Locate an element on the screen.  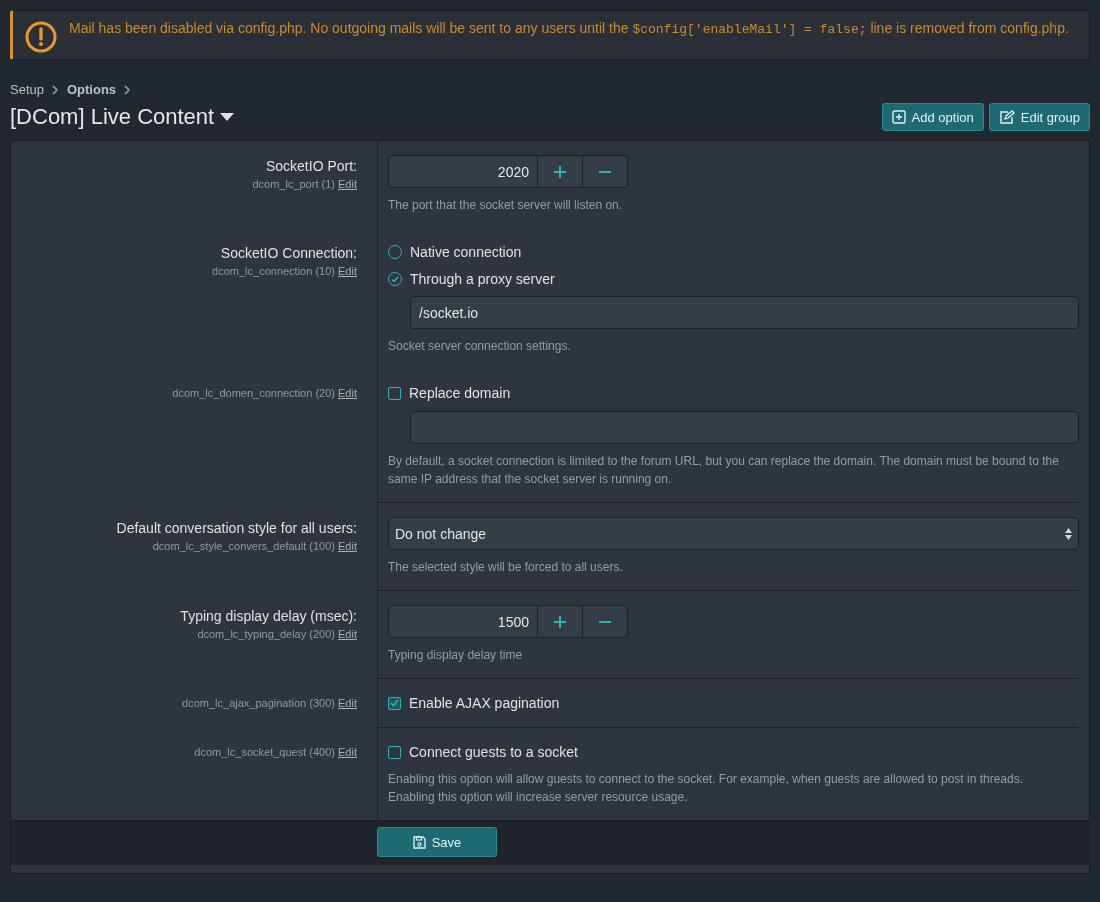
checkbox-label: Enable AJAX pagination is located at coordinates (484, 703).